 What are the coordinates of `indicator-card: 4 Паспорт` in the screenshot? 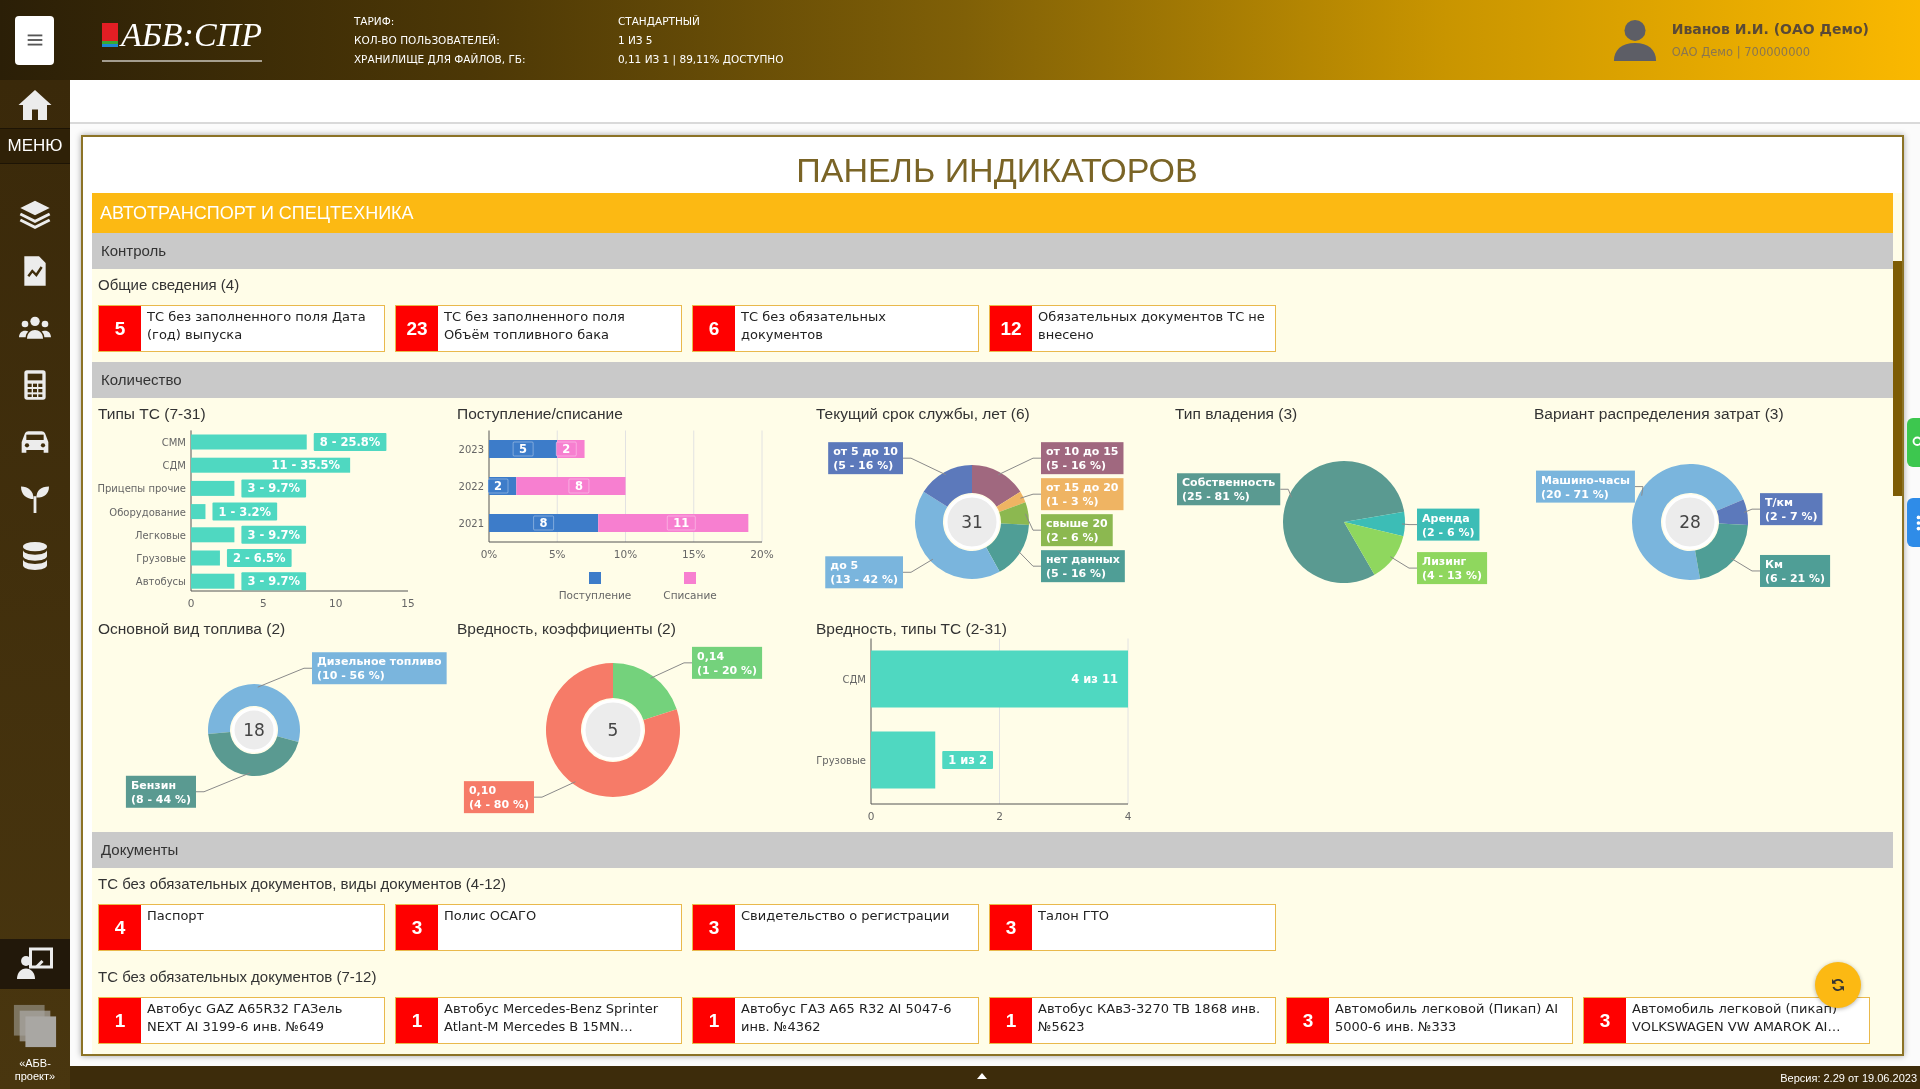 It's located at (241, 927).